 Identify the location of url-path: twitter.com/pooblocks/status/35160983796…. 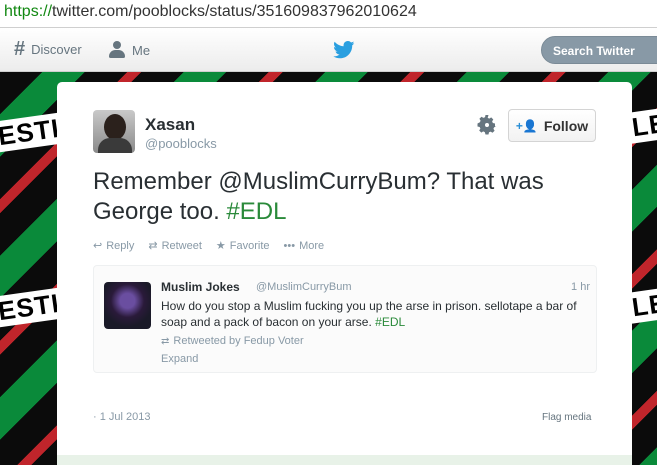
(234, 11).